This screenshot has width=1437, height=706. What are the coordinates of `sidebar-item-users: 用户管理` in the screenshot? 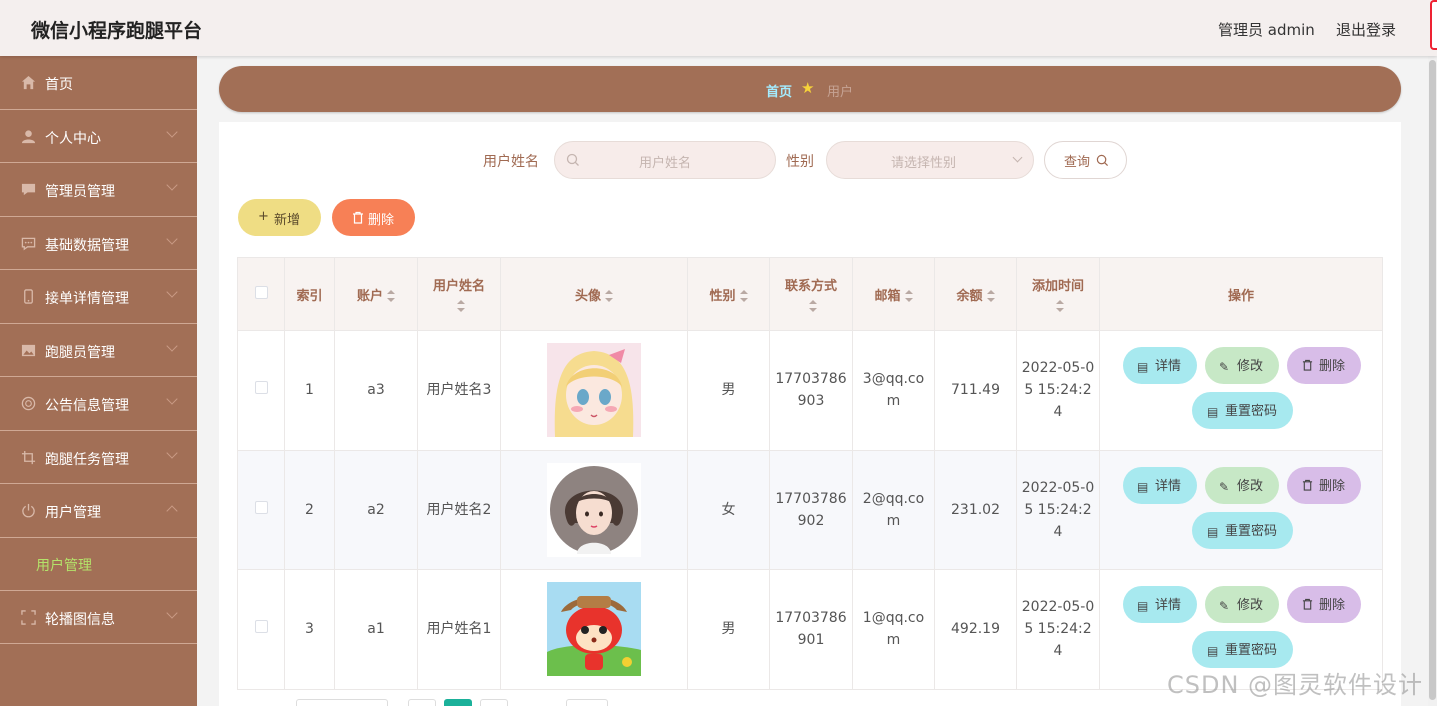 It's located at (98, 511).